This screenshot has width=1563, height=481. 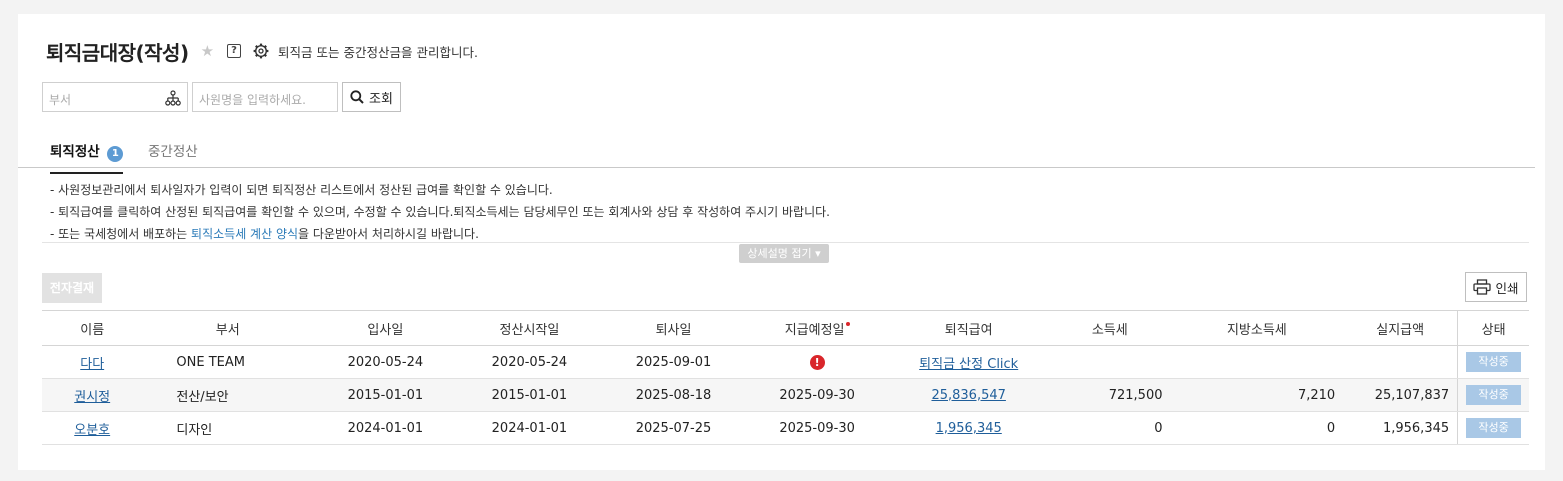 I want to click on star-icon: ★, so click(x=207, y=51).